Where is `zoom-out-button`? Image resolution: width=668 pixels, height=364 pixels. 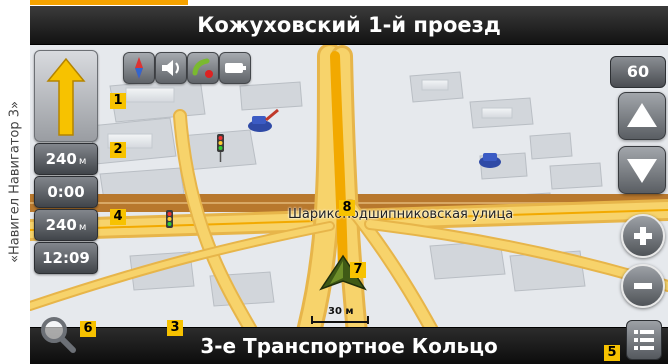
zoom-out-button is located at coordinates (643, 286).